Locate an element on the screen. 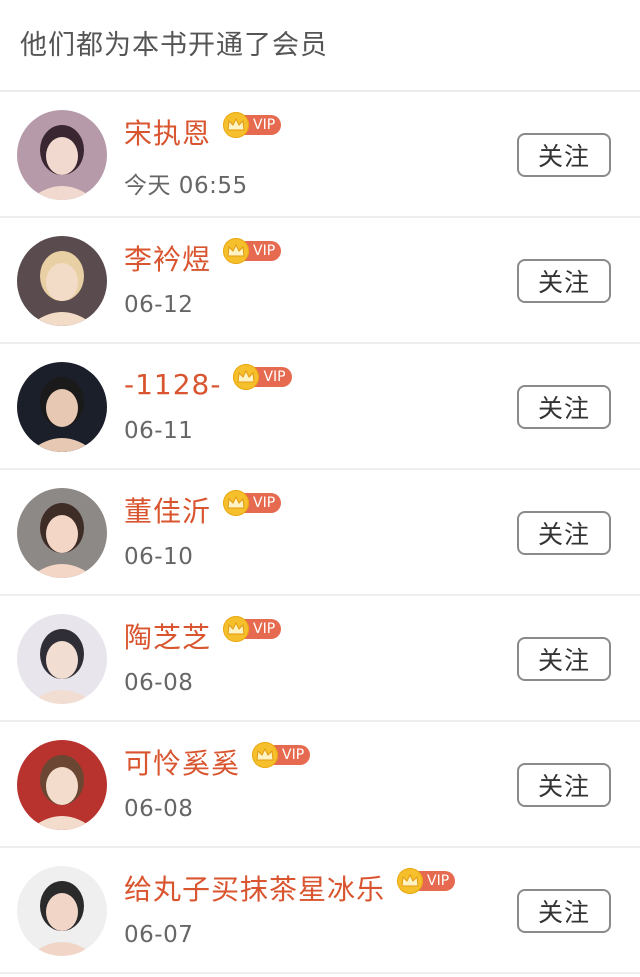  list-item: 可怜奚奚 VIP 06-08 关注 is located at coordinates (320, 785).